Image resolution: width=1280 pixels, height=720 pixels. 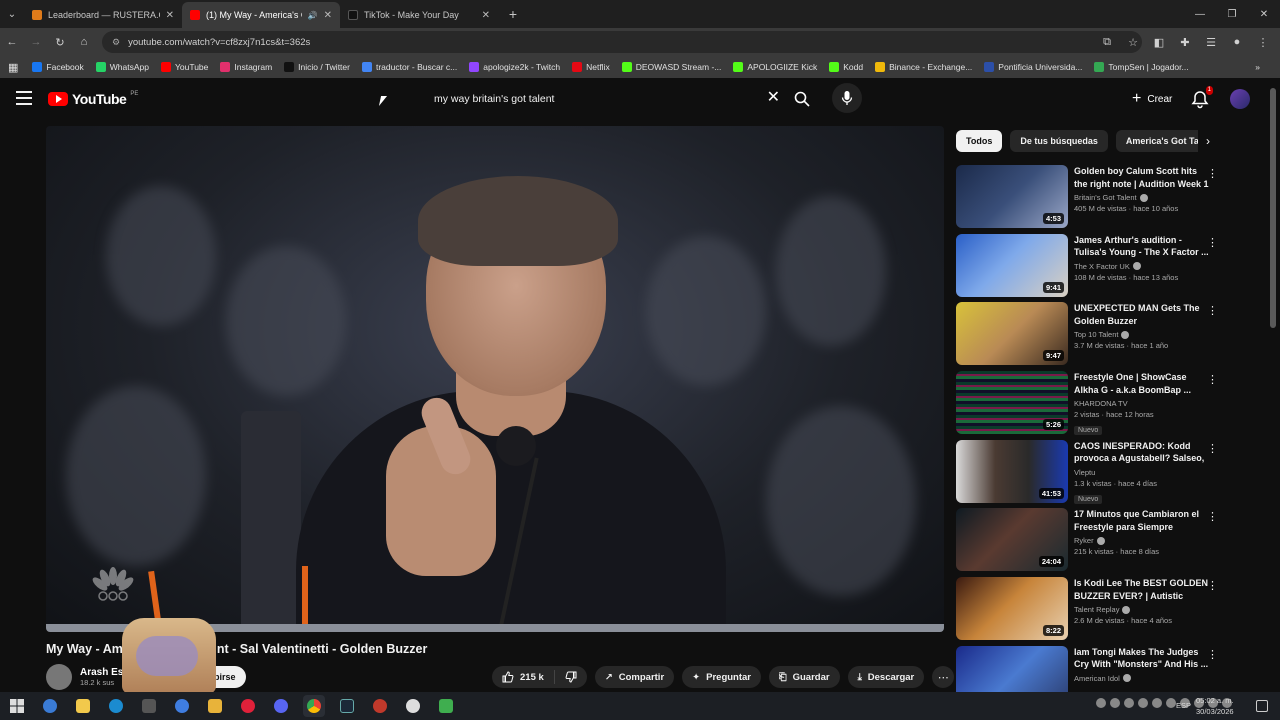 I want to click on bookmark-star-icon: ☆, so click(x=1133, y=42).